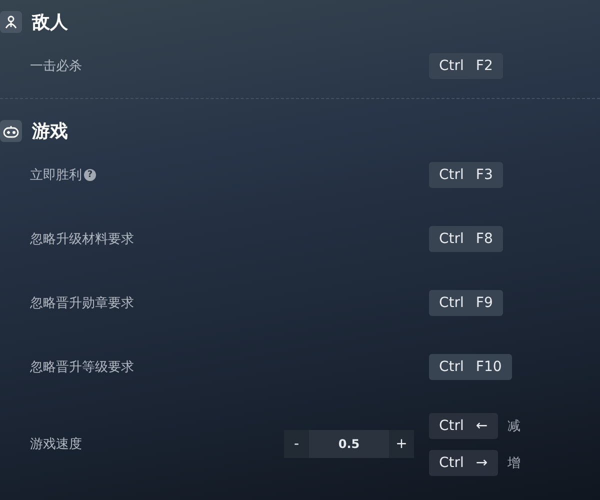 Image resolution: width=600 pixels, height=500 pixels. I want to click on hotkey-button: Ctrl F2, so click(466, 66).